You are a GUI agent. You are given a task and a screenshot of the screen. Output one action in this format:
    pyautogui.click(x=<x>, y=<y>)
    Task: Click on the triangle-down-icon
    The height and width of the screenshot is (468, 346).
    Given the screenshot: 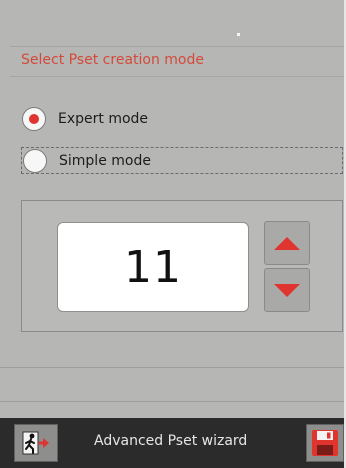 What is the action you would take?
    pyautogui.click(x=287, y=290)
    